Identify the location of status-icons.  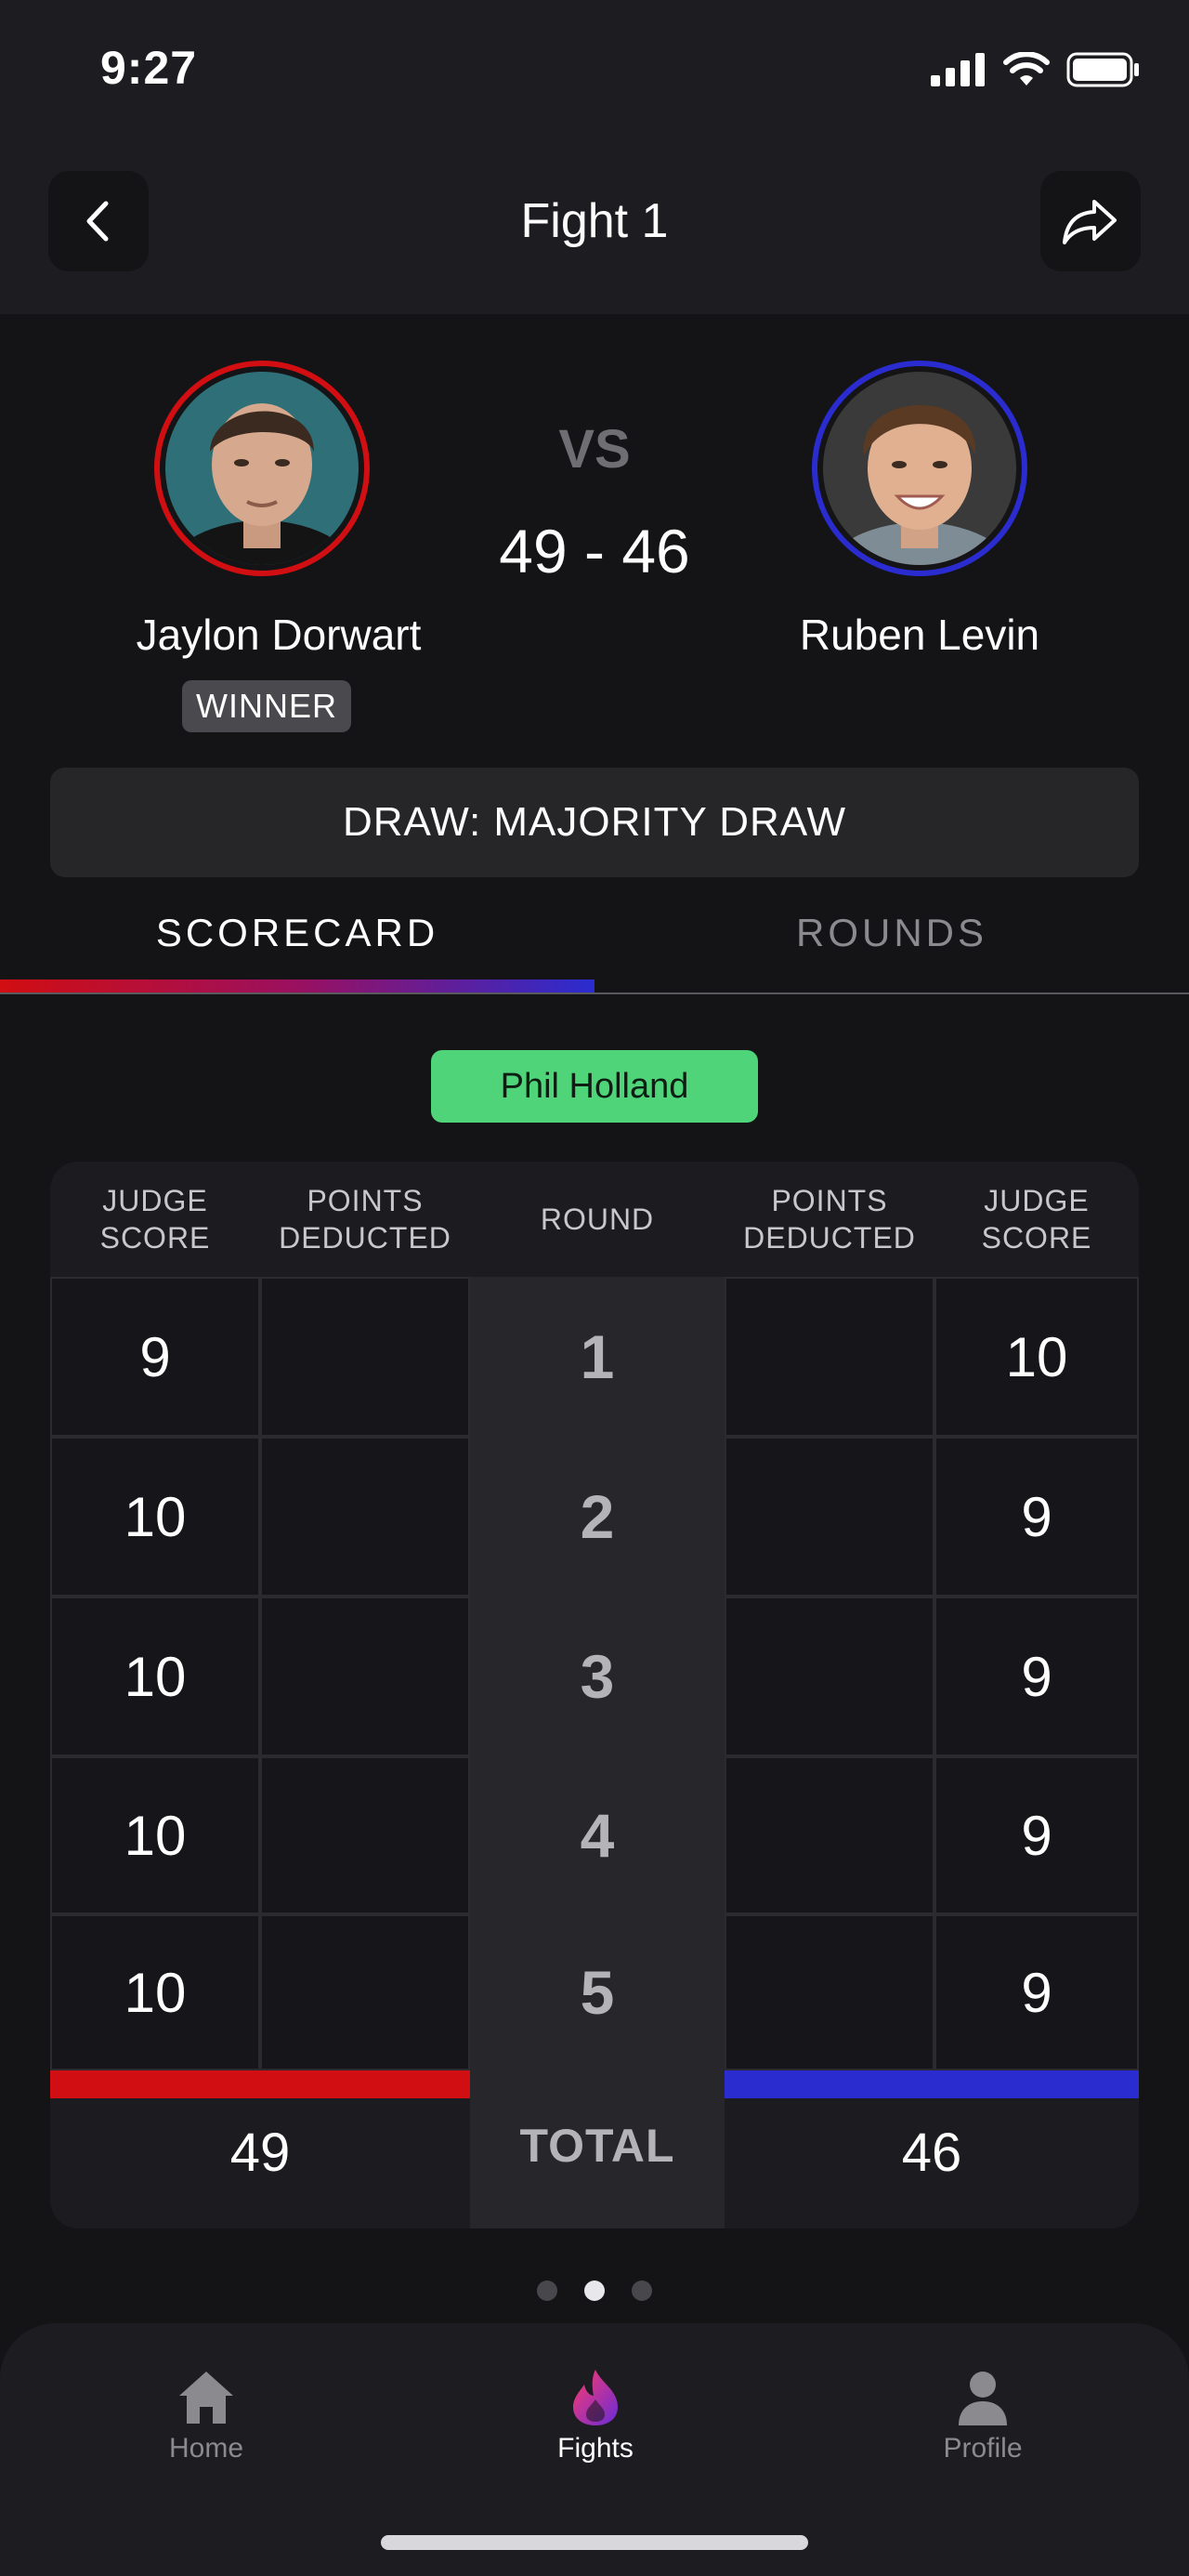
(1036, 69).